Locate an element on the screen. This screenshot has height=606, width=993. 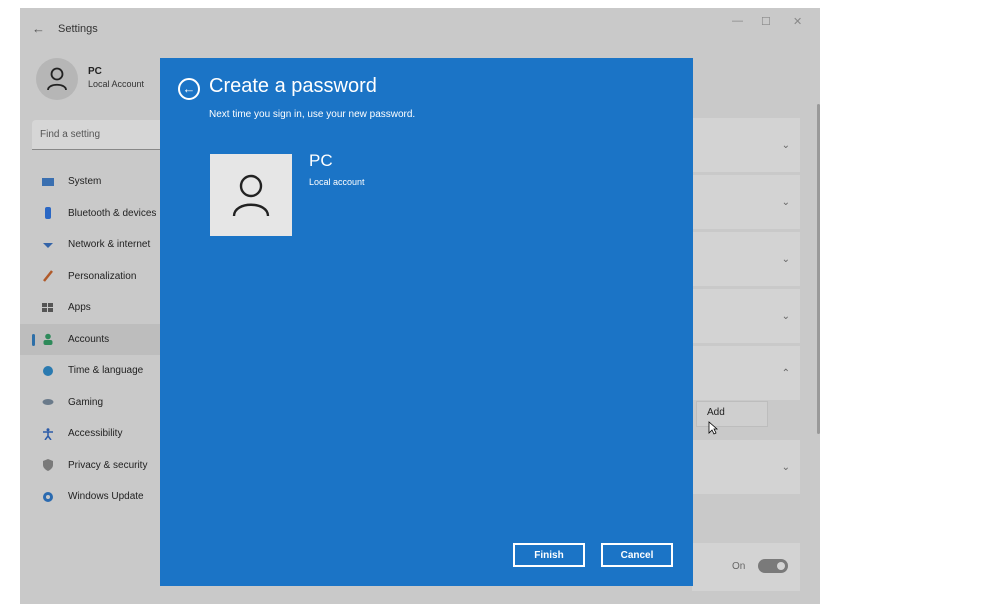
toggle-row: On is located at coordinates (746, 567).